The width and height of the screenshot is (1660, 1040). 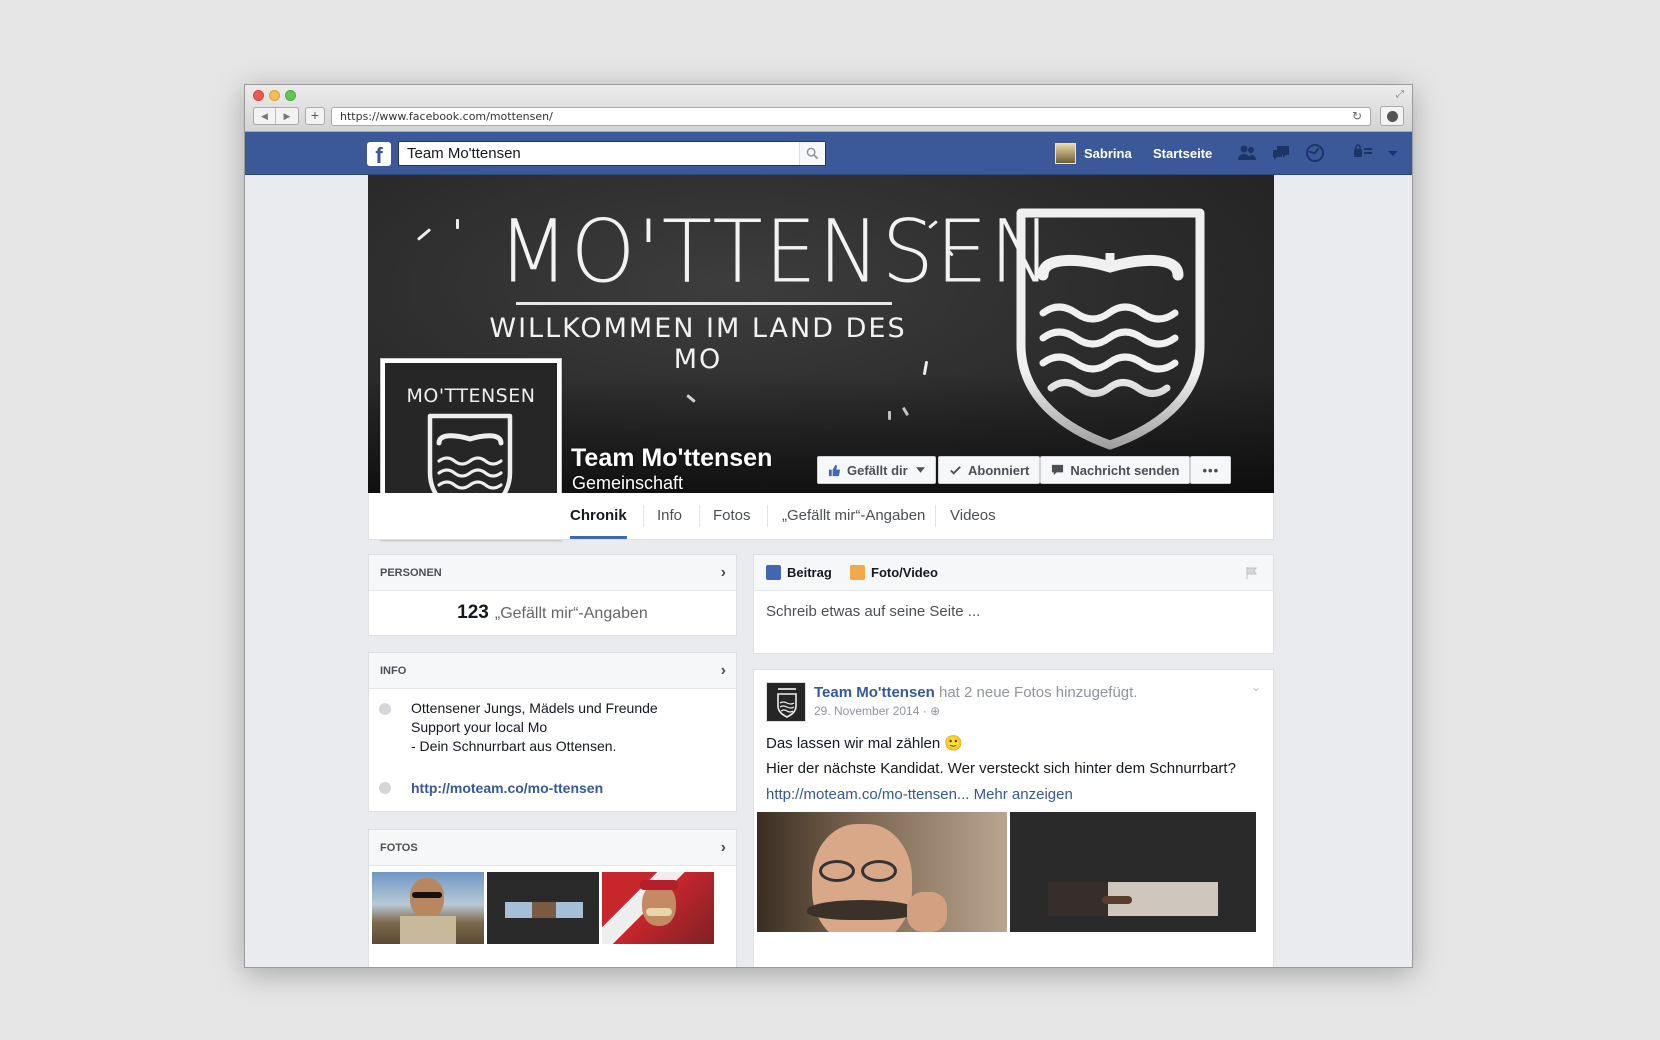 What do you see at coordinates (1015, 794) in the screenshot?
I see `see-more-link: ... Mehr anzeigen` at bounding box center [1015, 794].